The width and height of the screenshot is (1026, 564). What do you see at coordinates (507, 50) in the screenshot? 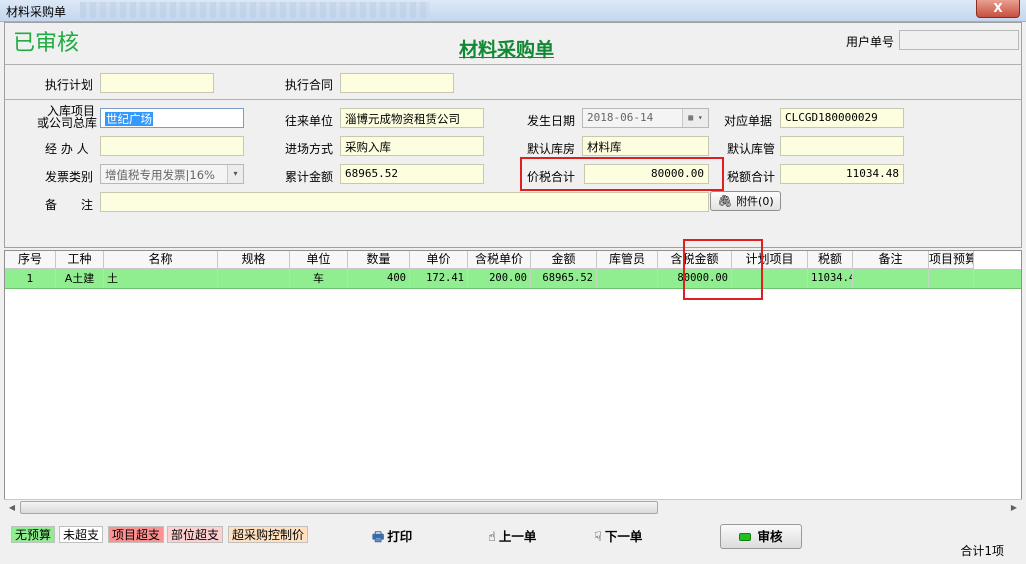
I see `form-title: 材料采购单` at bounding box center [507, 50].